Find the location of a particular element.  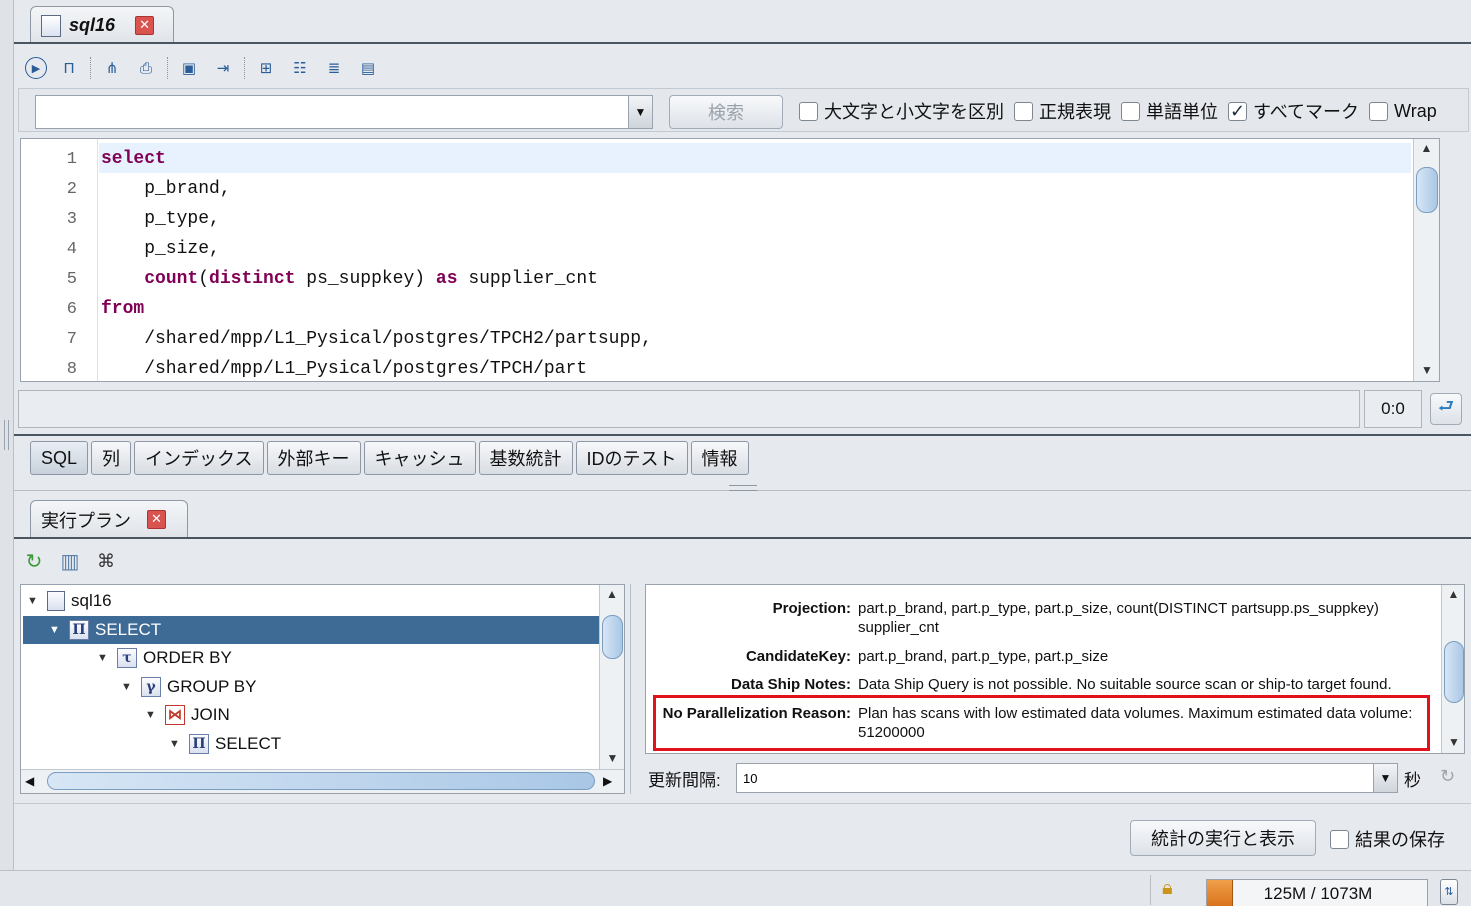

explain-plan-icon: Π is located at coordinates (69, 68).